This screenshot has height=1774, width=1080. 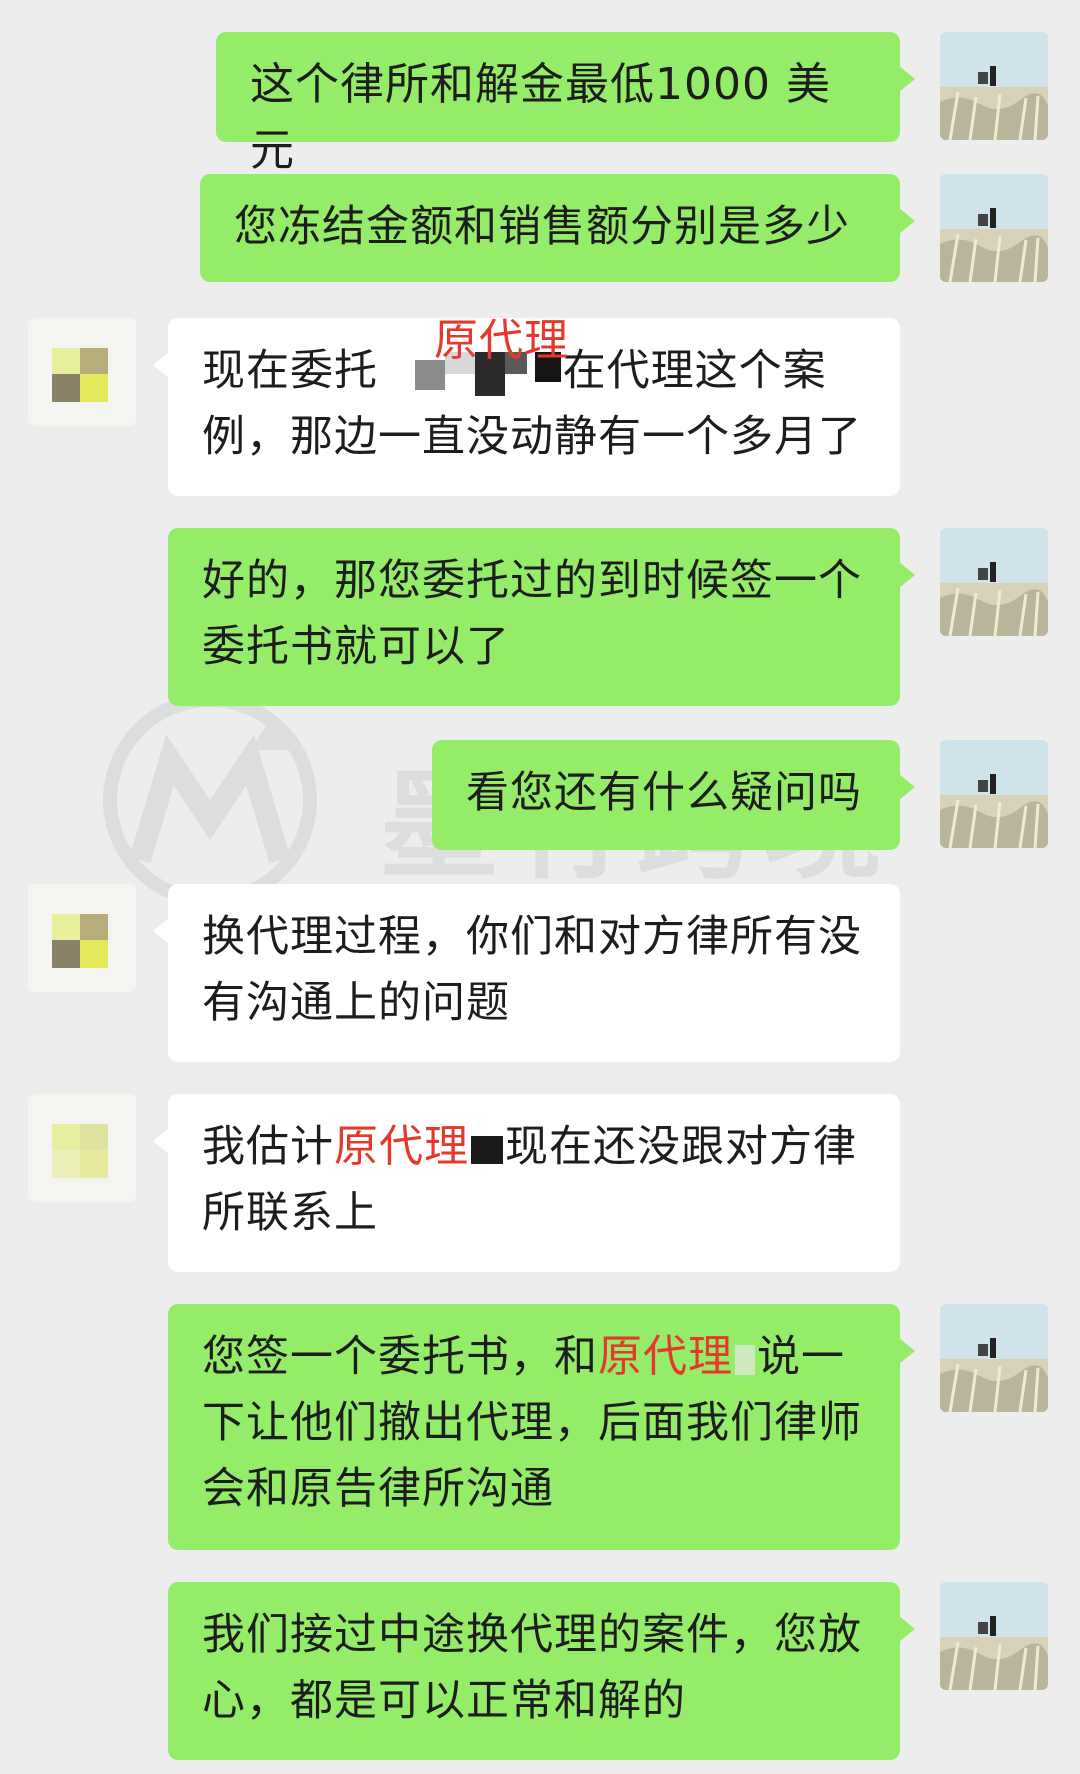 I want to click on sent-bubble: 看您还有什么疑问吗, so click(x=673, y=795).